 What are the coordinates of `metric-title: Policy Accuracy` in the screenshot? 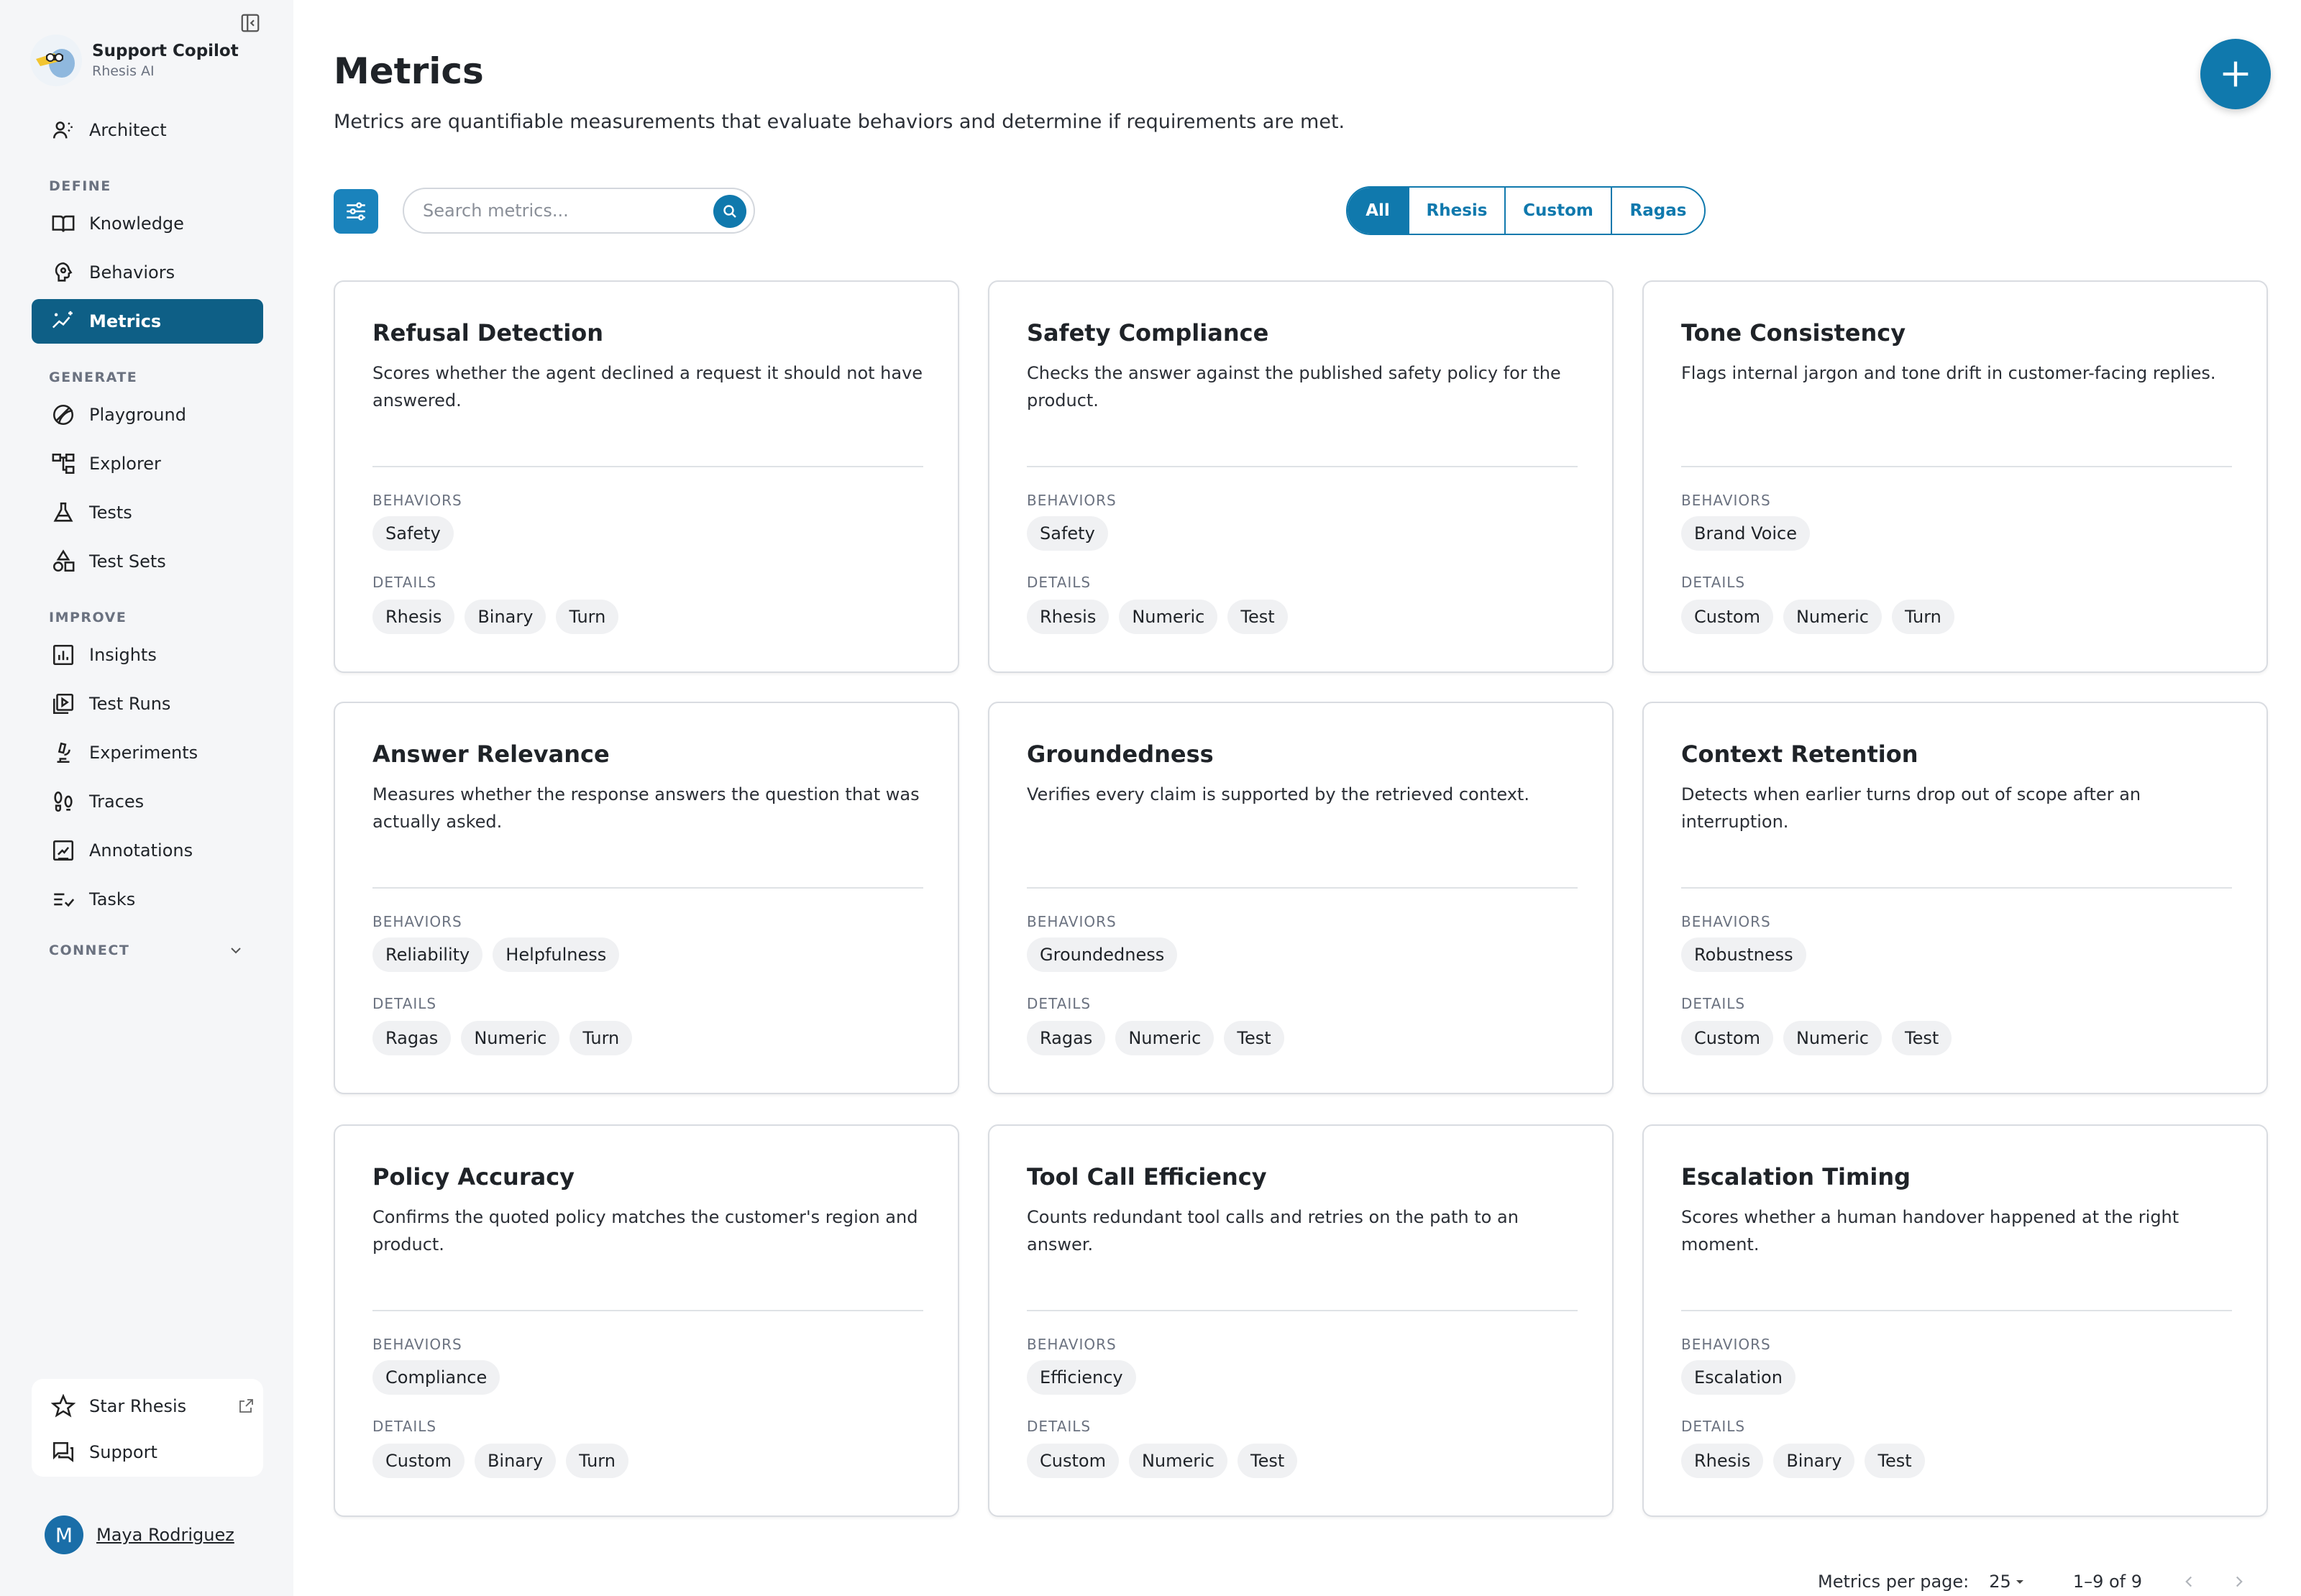 It's located at (474, 1177).